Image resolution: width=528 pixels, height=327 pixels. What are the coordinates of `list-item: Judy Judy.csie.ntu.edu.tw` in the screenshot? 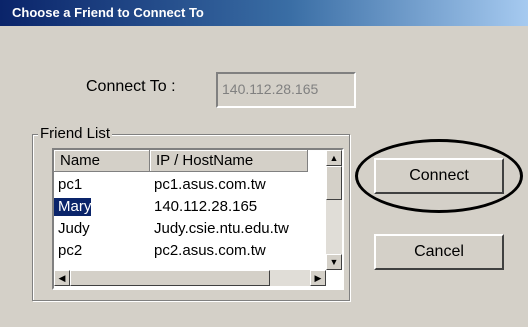 It's located at (190, 229).